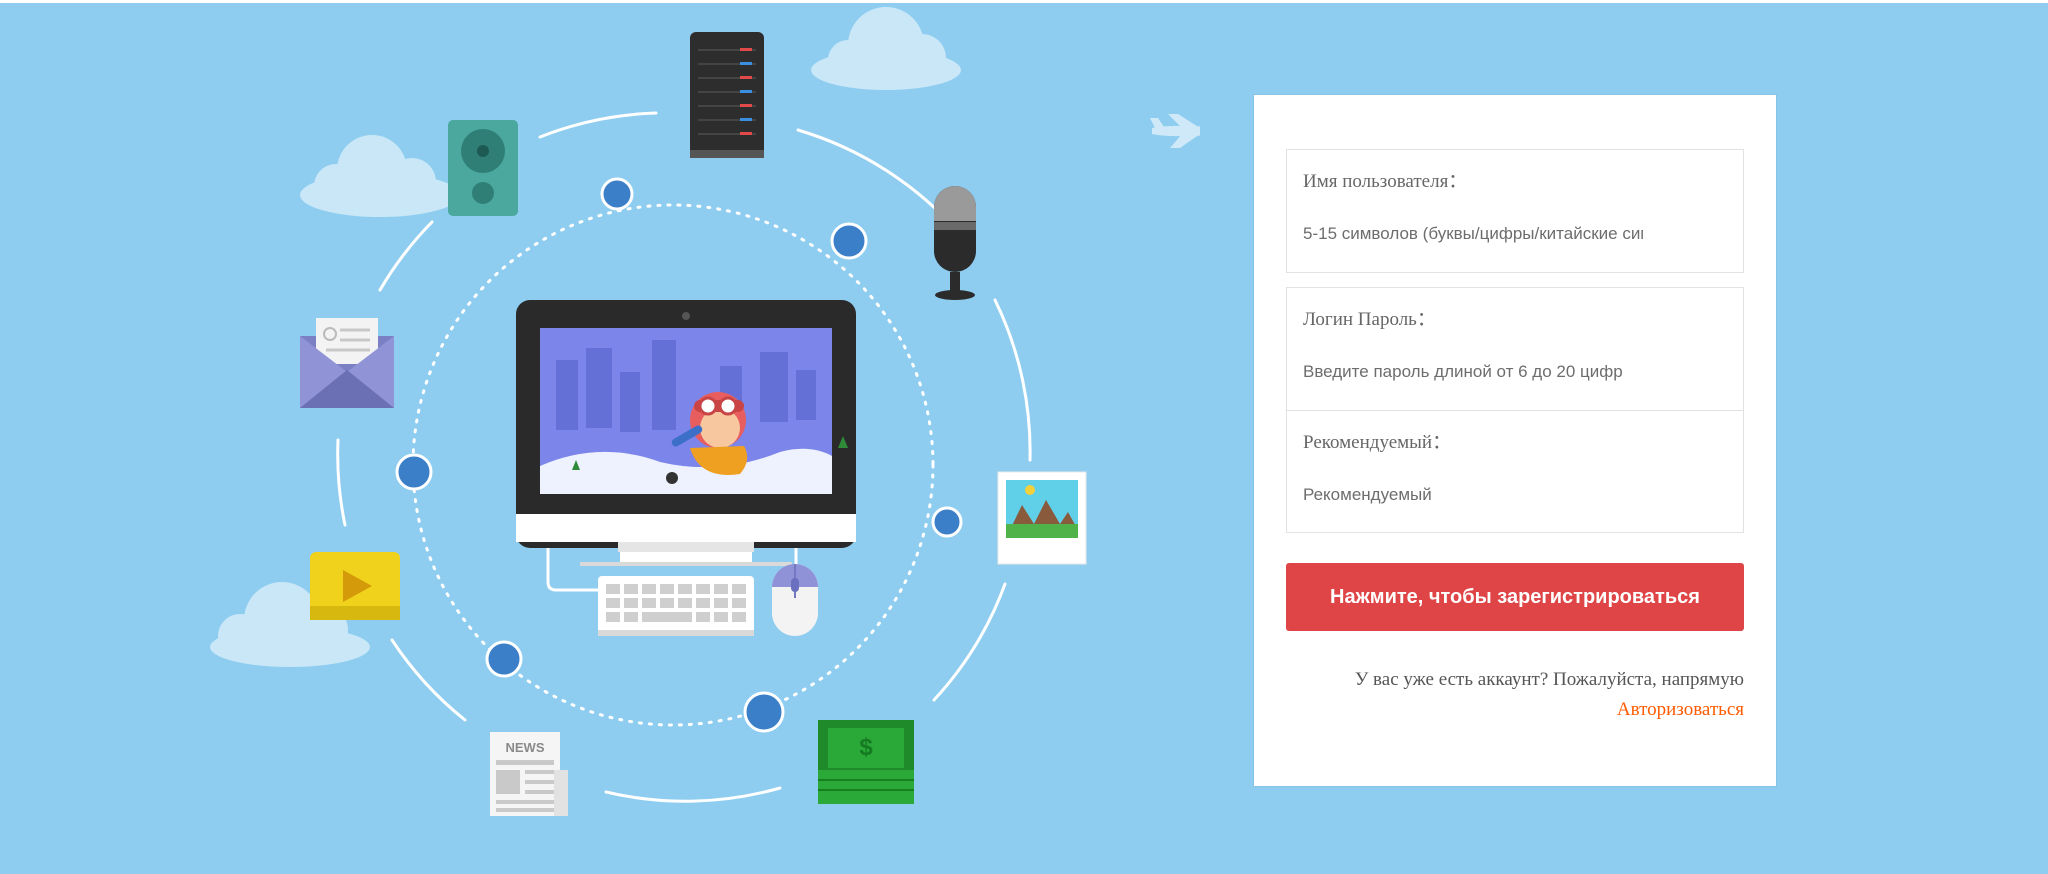  I want to click on password-field: Логин Пароль：, so click(1515, 349).